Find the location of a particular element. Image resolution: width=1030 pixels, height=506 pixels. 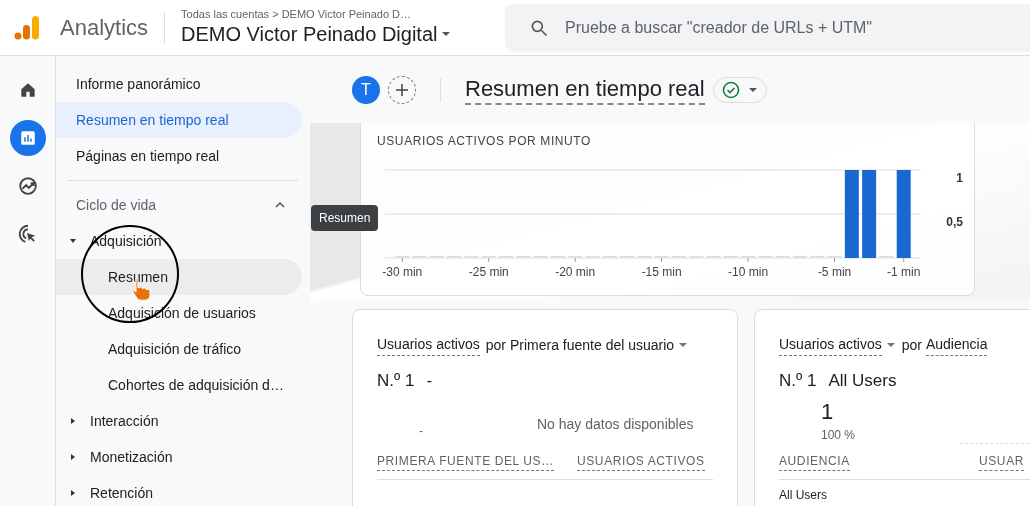

search-bar: Pruebe a buscar "creador de URLs + UTM" is located at coordinates (767, 27).